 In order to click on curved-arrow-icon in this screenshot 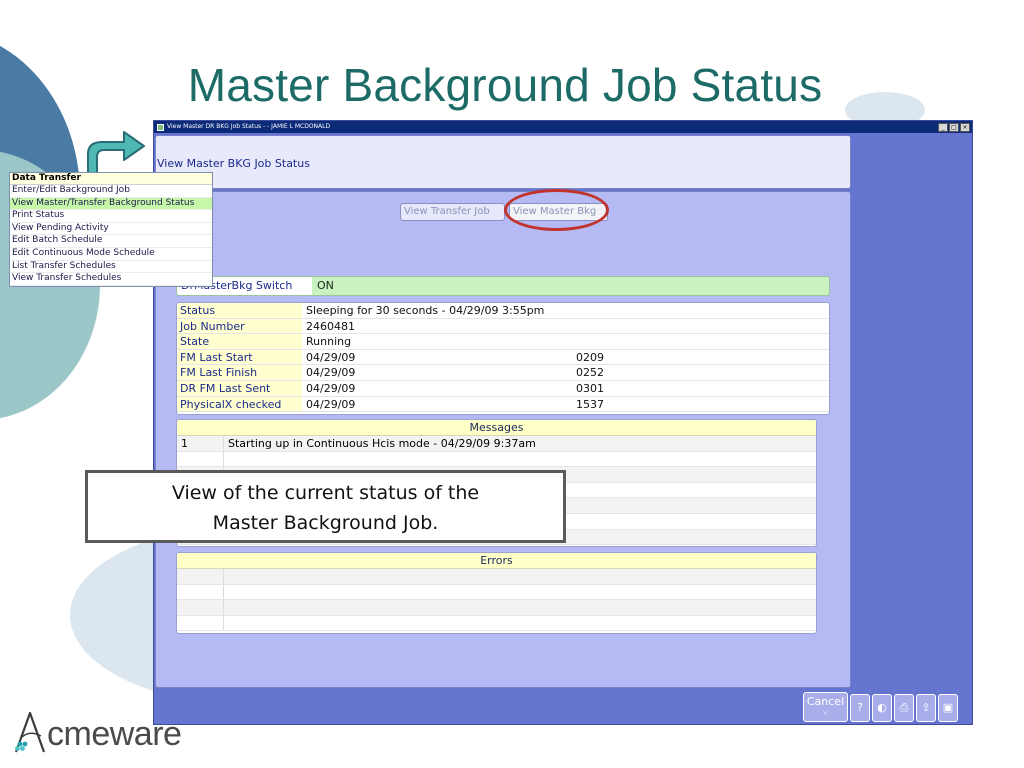, I will do `click(116, 154)`.